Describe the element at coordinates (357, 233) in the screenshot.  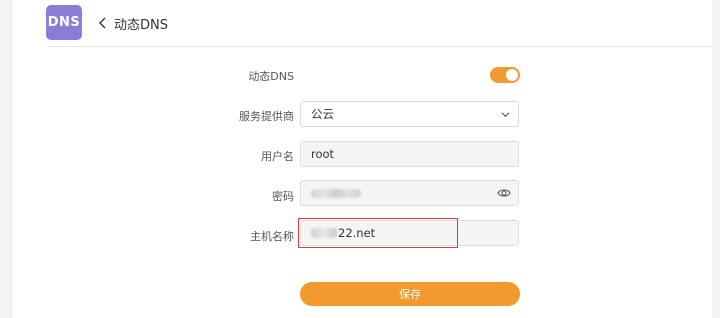
I see `hostname-value: 22.net` at that location.